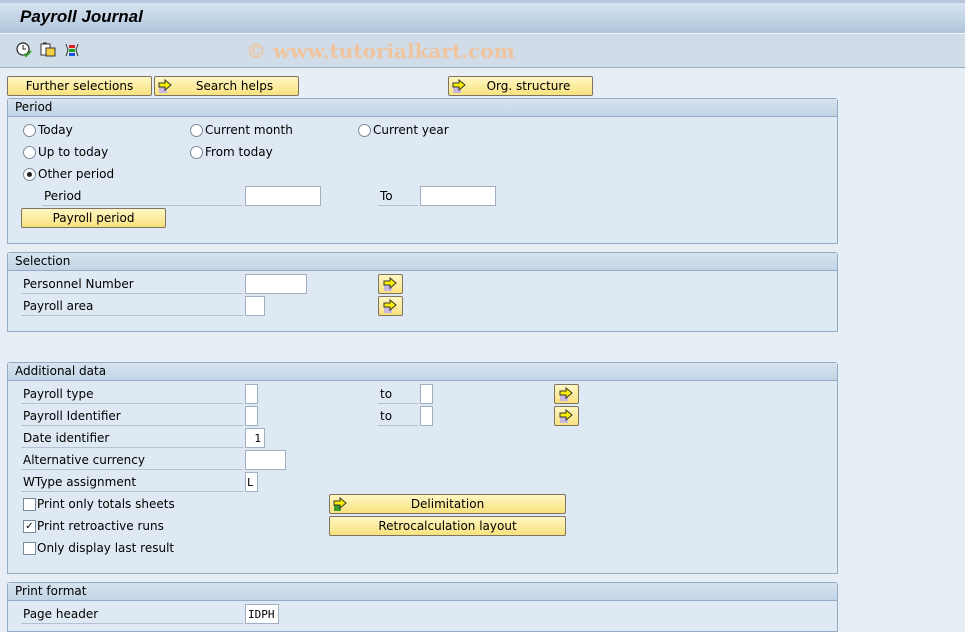 The image size is (965, 632). I want to click on checkmark-icon: ✓, so click(29, 526).